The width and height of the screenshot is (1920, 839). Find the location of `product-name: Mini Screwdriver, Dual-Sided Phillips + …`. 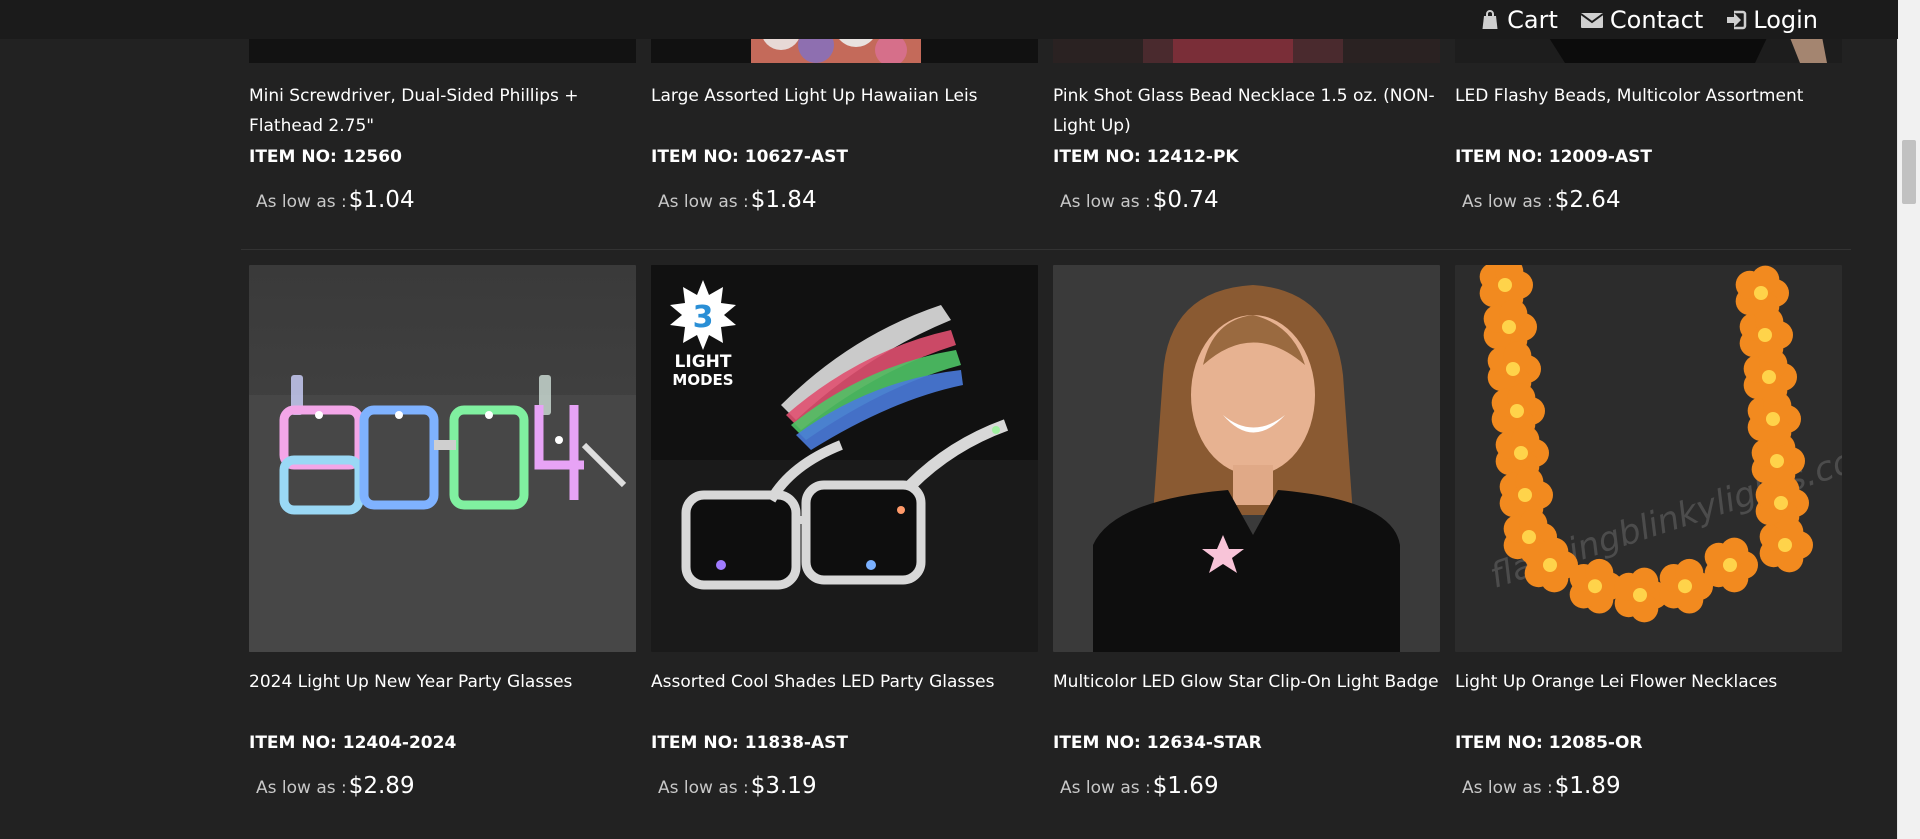

product-name: Mini Screwdriver, Dual-Sided Phillips + … is located at coordinates (442, 111).